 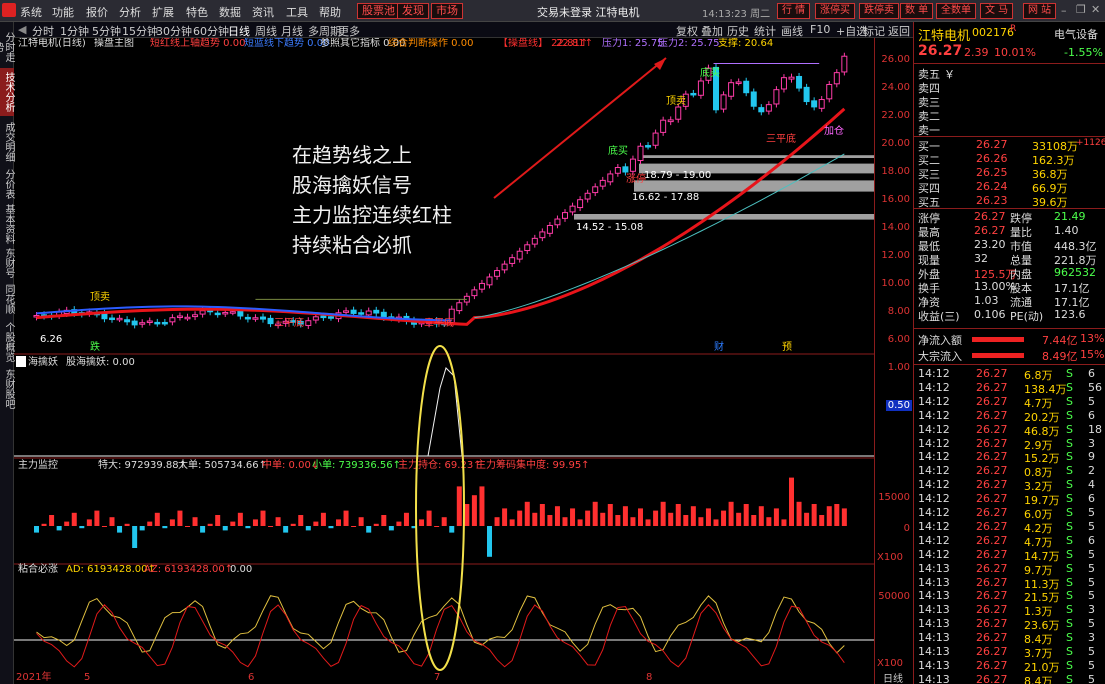 I want to click on menu-5: 特色, so click(x=197, y=12).